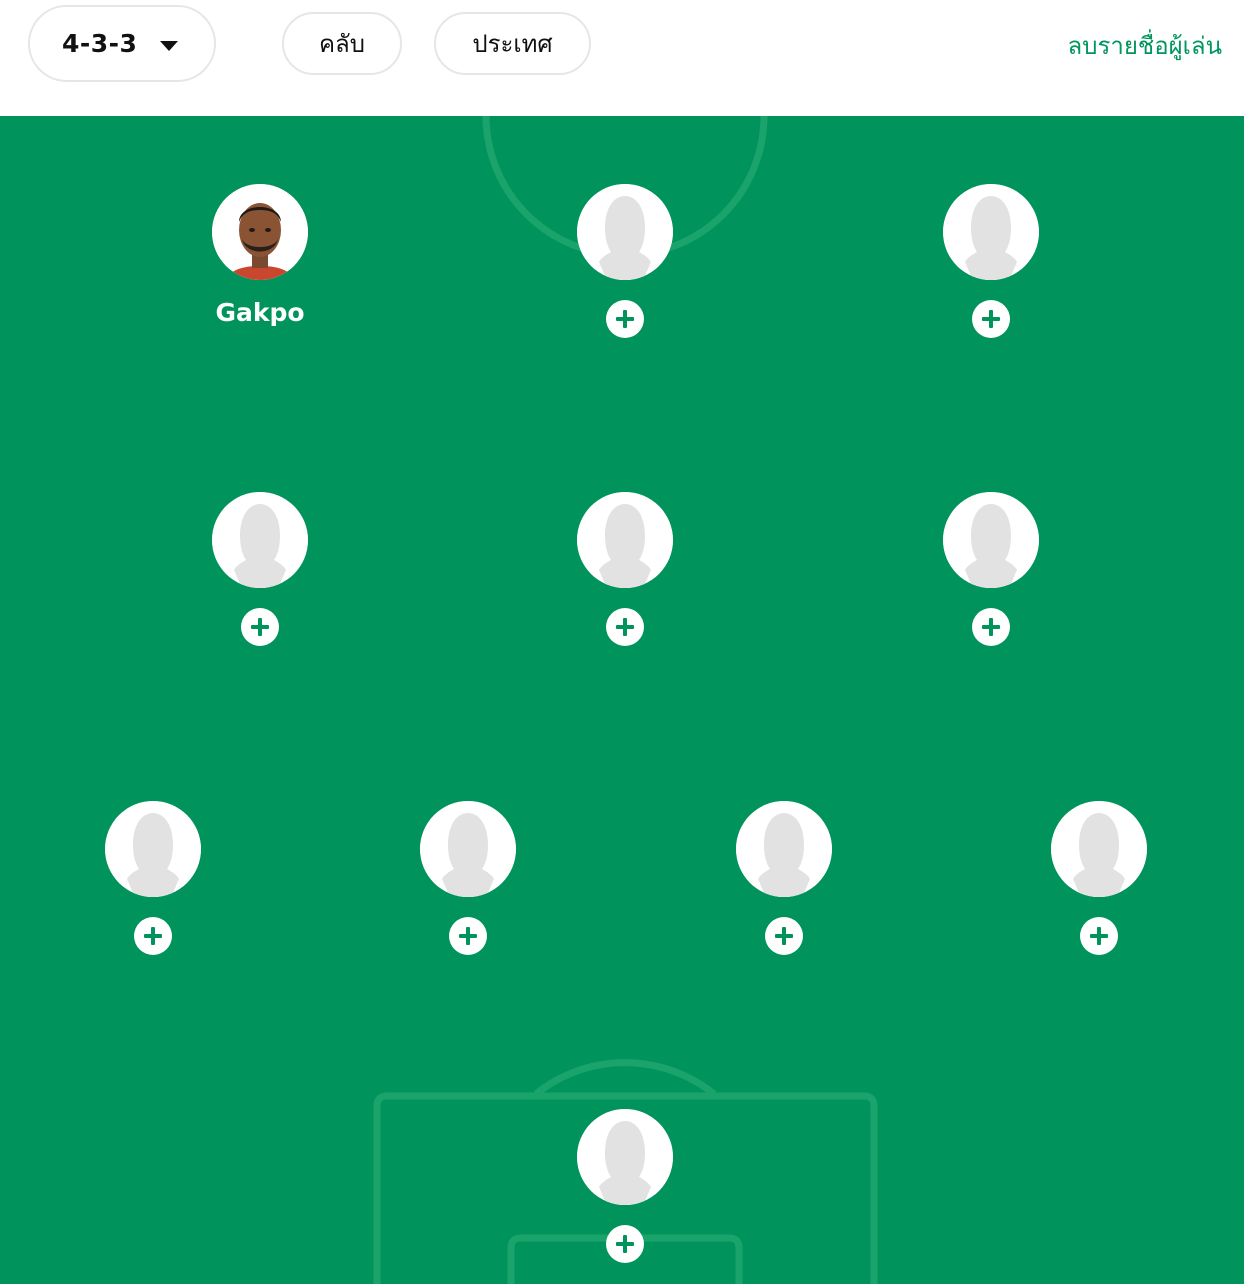  What do you see at coordinates (622, 58) in the screenshot?
I see `toolbar: 4-3-3 คลับ ประเทศ ลบรายชื่อผู้เล่น` at bounding box center [622, 58].